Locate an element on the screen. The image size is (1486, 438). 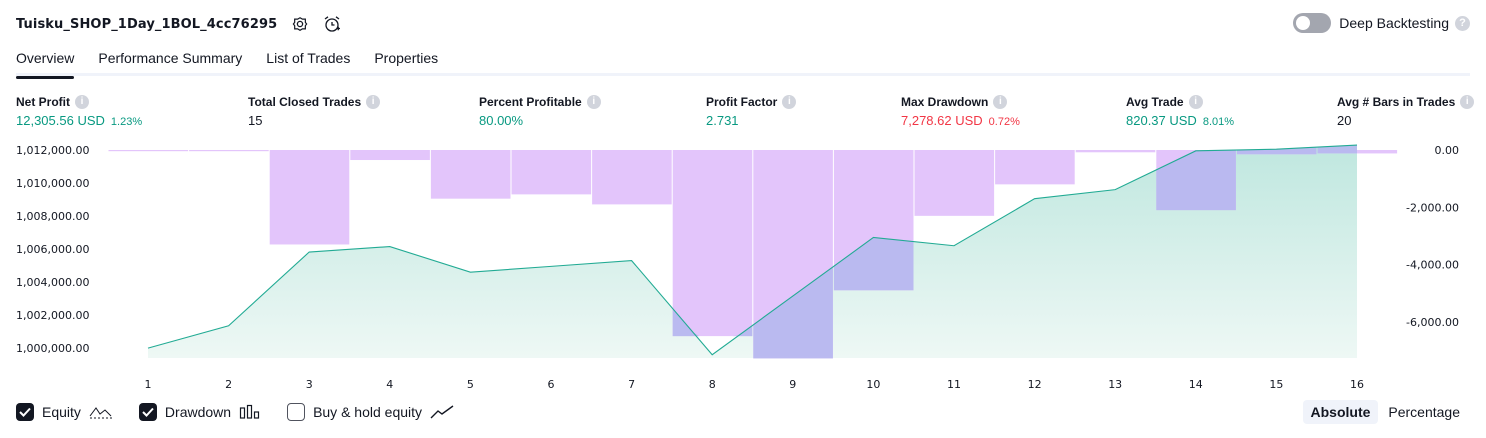
x-axis-tick-label: 16 is located at coordinates (1357, 384).